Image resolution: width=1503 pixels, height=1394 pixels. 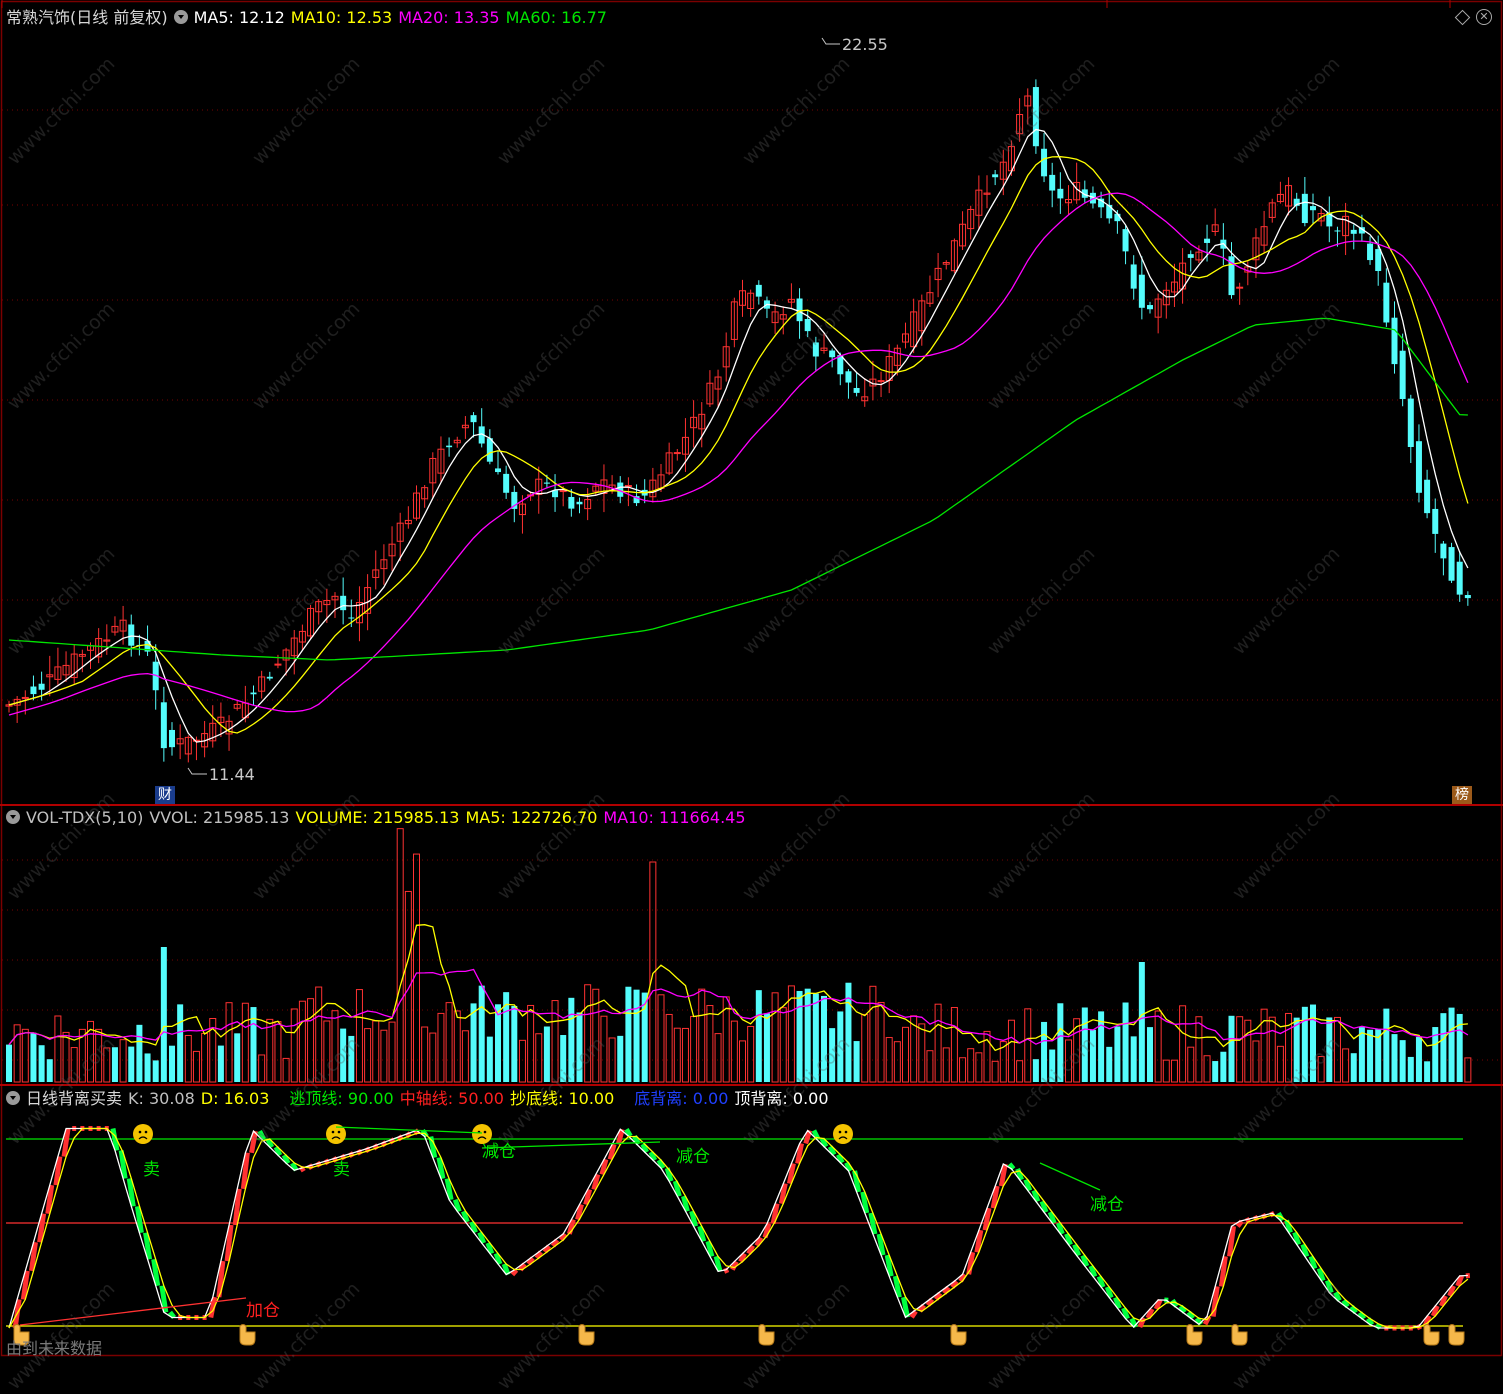 I want to click on oscillator-plot, so click(x=738, y=1229).